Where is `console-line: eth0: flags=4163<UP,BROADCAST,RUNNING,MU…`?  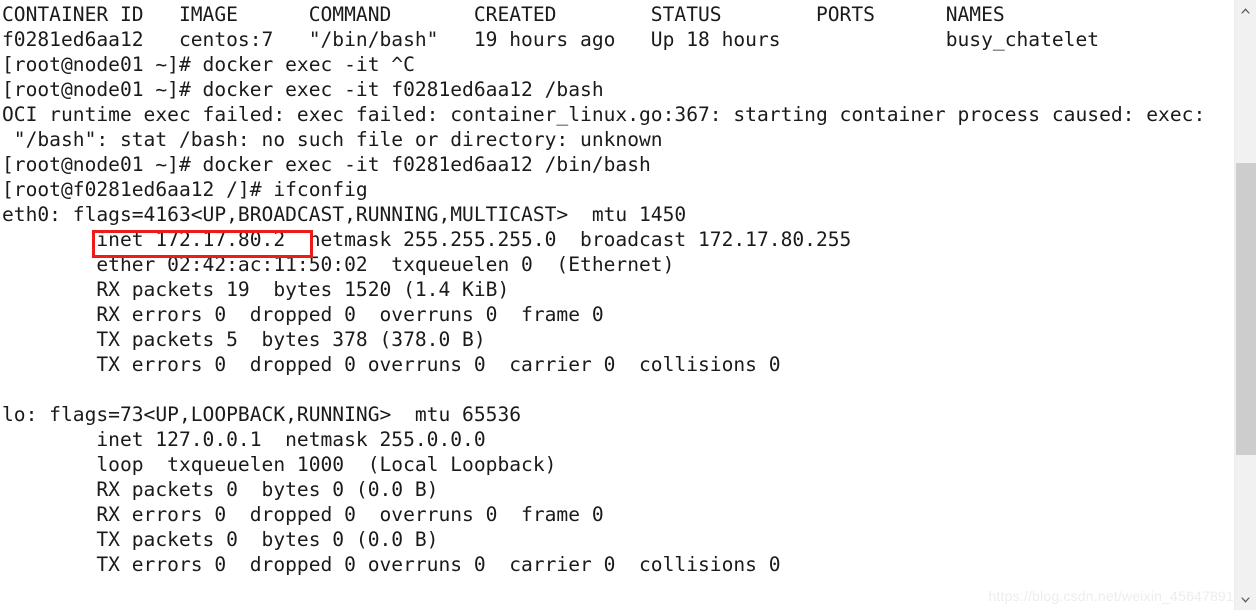 console-line: eth0: flags=4163<UP,BROADCAST,RUNNING,MU… is located at coordinates (344, 214).